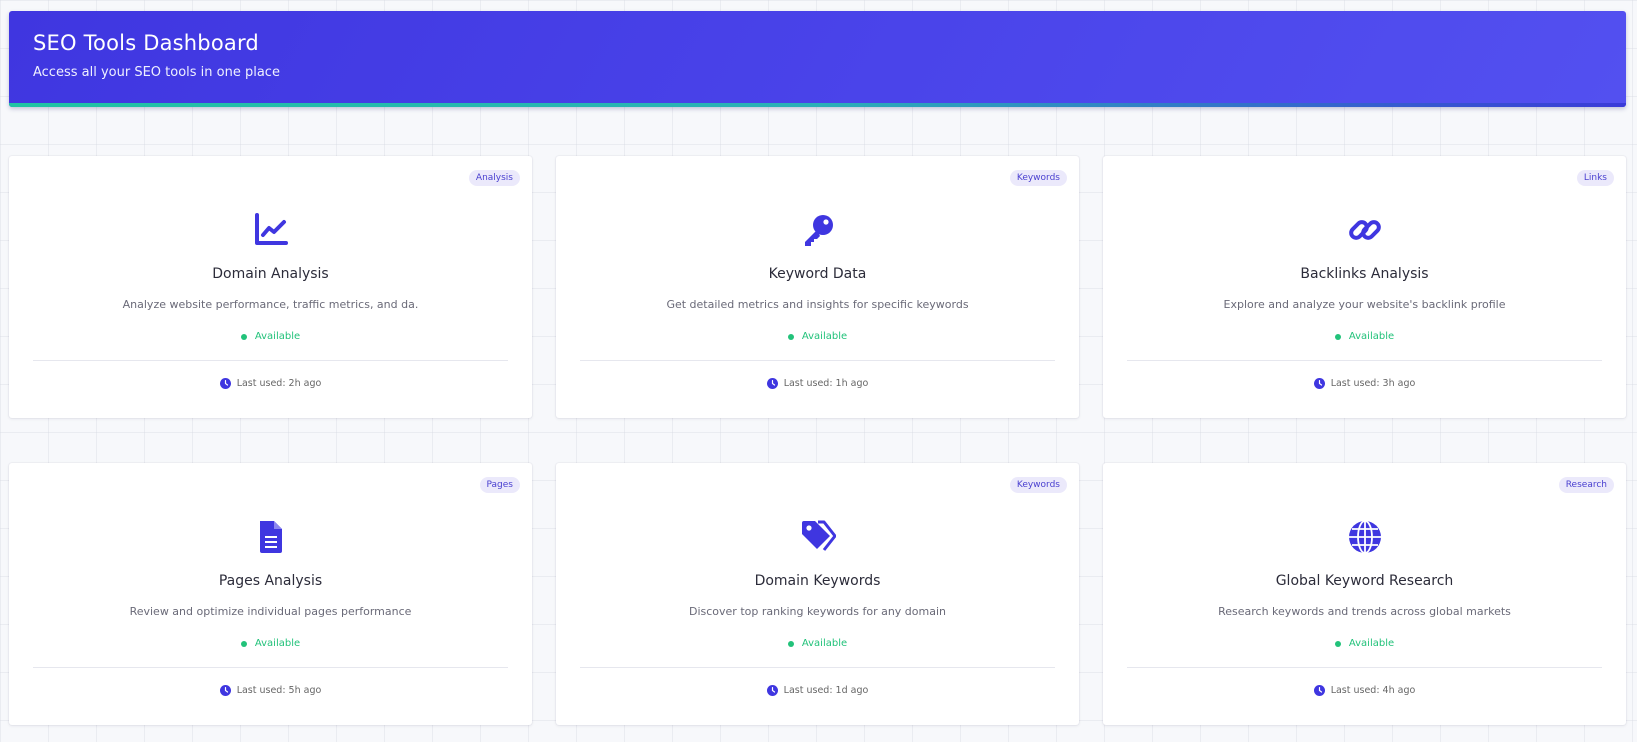 Image resolution: width=1637 pixels, height=742 pixels. Describe the element at coordinates (494, 178) in the screenshot. I see `category-badge: Analysis` at that location.